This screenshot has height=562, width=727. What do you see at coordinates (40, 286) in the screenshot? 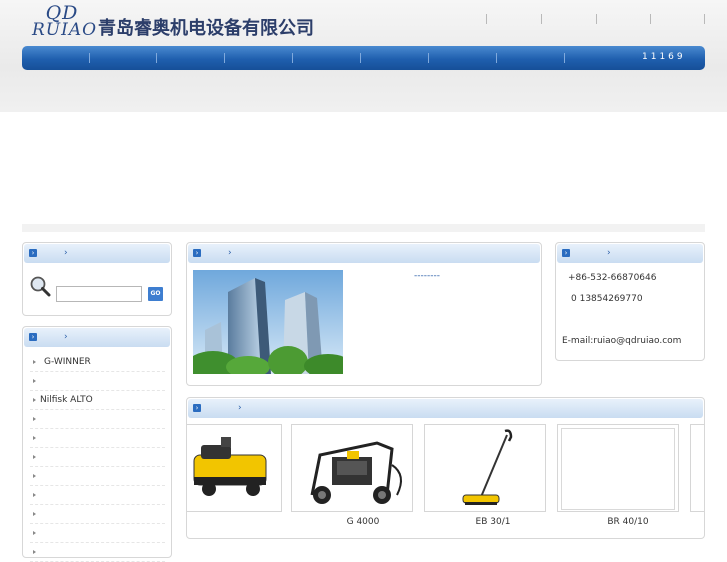
I see `magnifier-icon` at bounding box center [40, 286].